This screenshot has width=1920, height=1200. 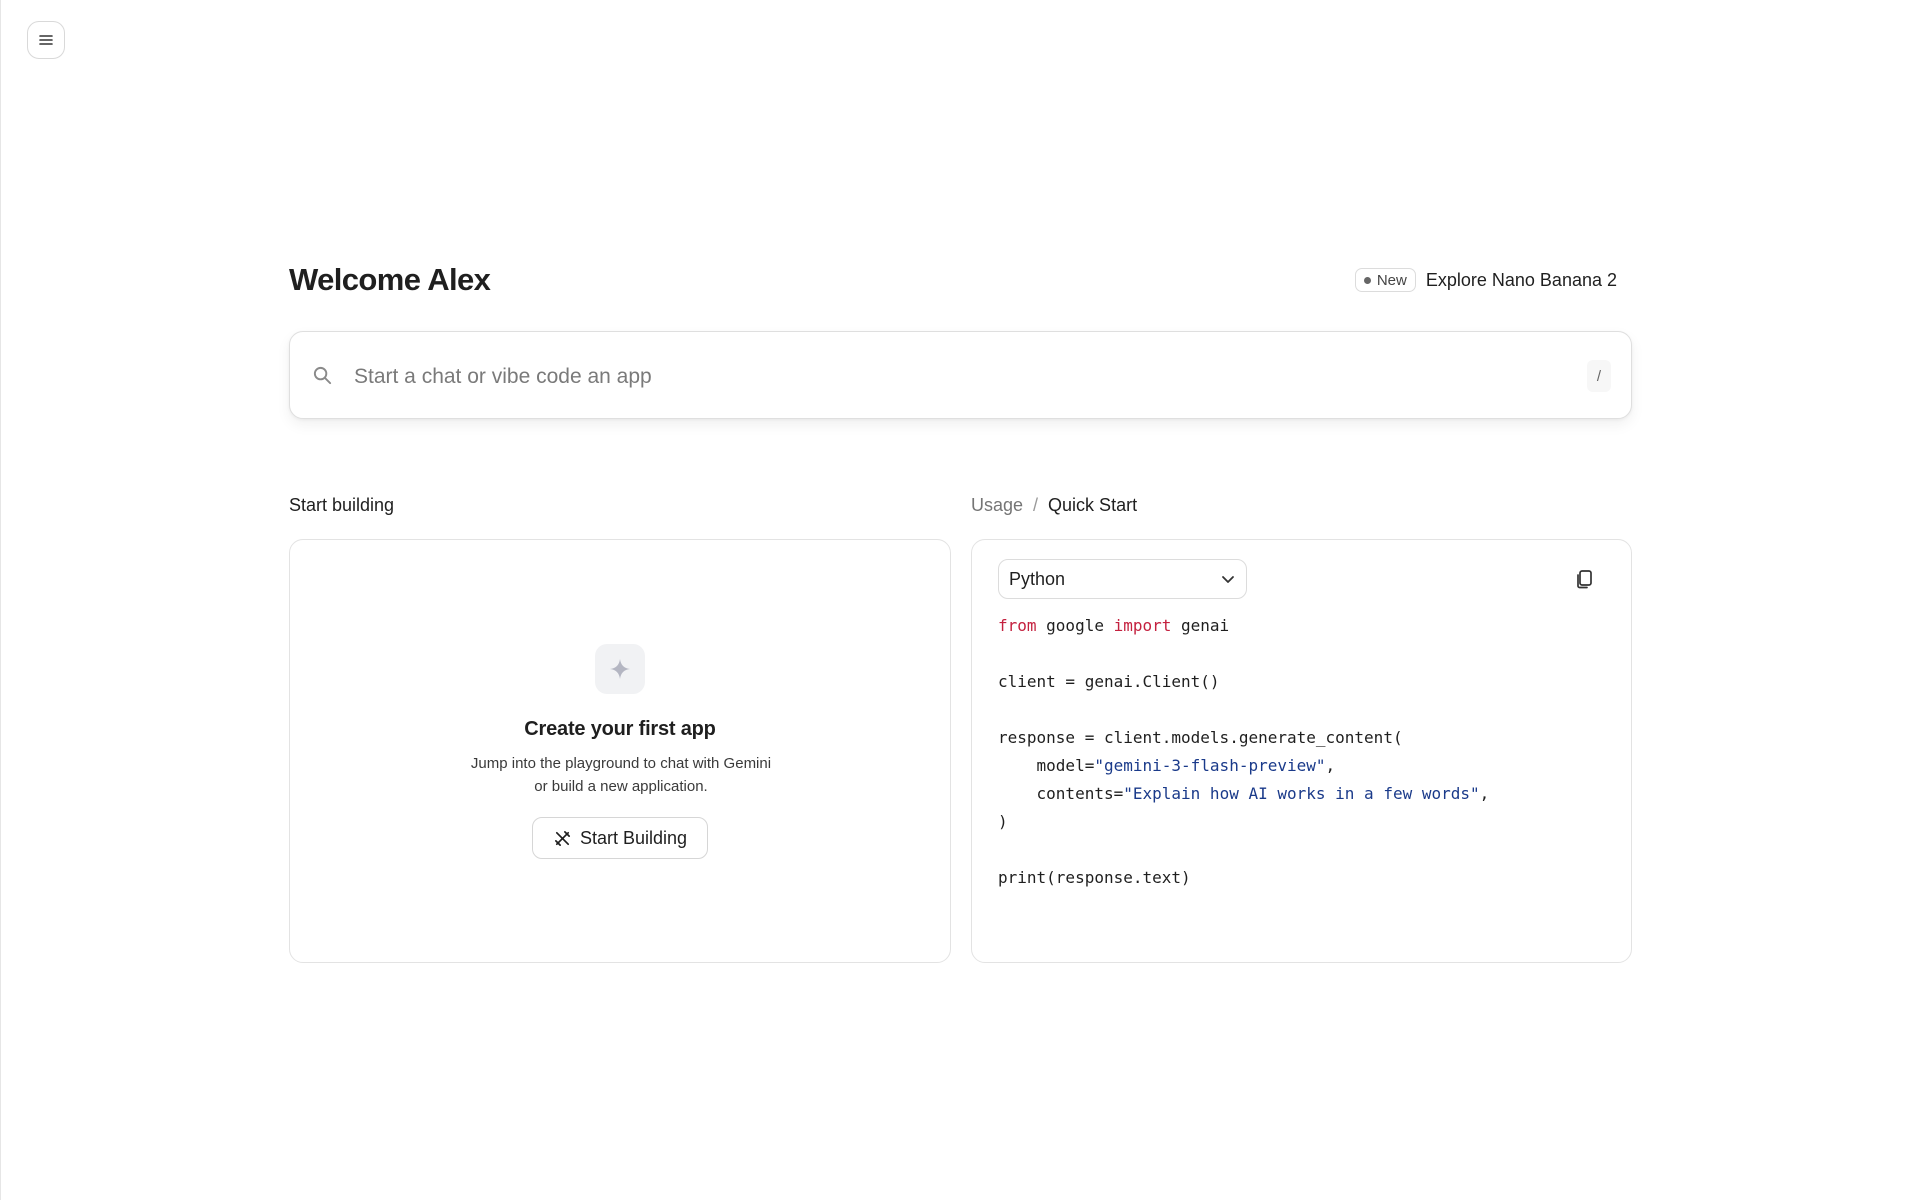 What do you see at coordinates (620, 729) in the screenshot?
I see `card-title: Create your first app` at bounding box center [620, 729].